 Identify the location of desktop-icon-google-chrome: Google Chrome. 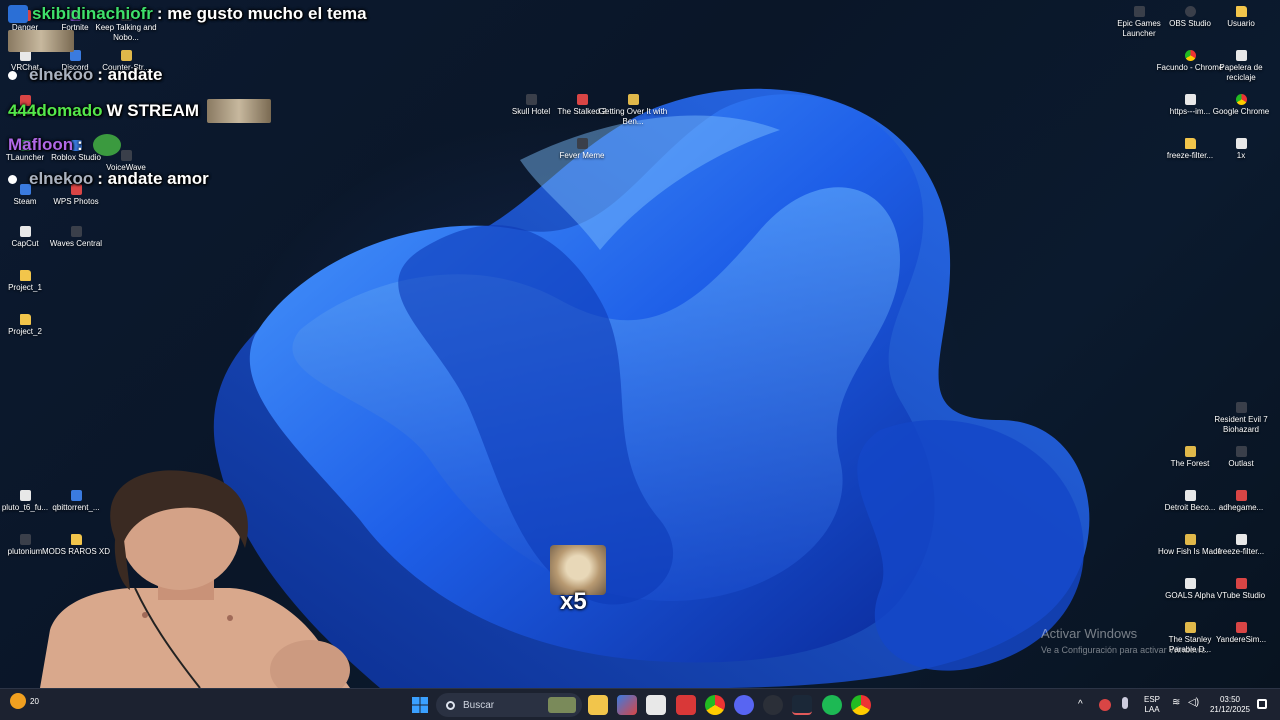
(1241, 105).